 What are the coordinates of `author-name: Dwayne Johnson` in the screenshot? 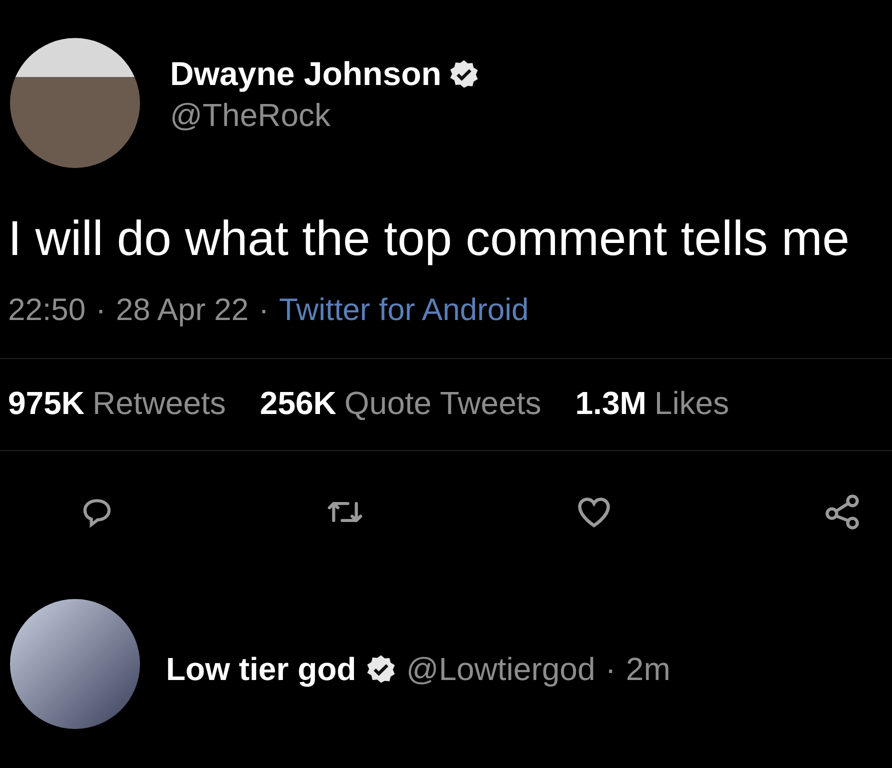 It's located at (306, 73).